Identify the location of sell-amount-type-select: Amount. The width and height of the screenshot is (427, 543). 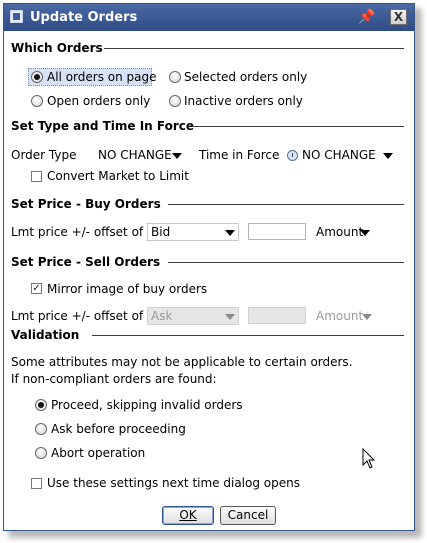
(344, 316).